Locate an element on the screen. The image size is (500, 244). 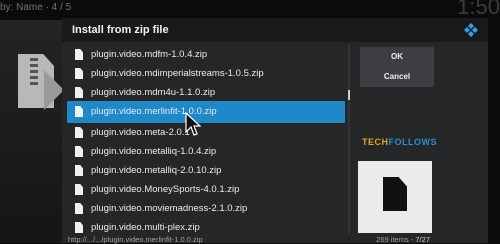
background-side-panel is located at coordinates (31, 131).